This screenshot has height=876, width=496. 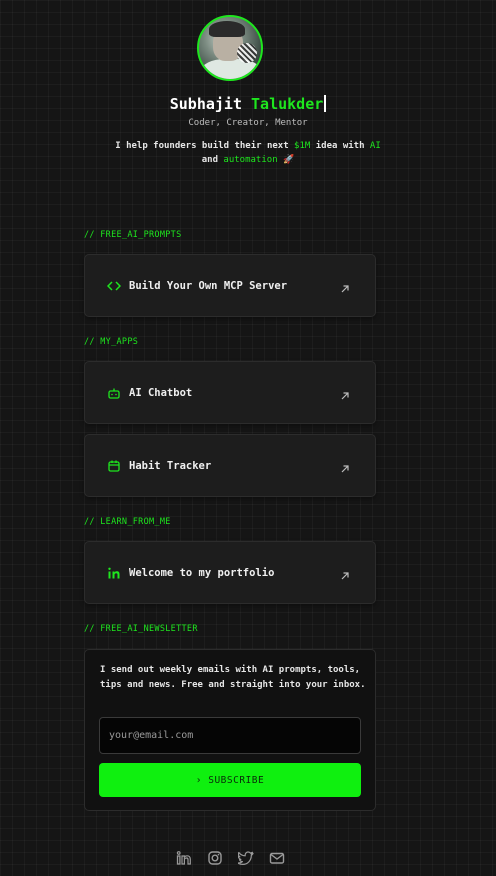 What do you see at coordinates (205, 146) in the screenshot?
I see `bio-text: I help founders build their next` at bounding box center [205, 146].